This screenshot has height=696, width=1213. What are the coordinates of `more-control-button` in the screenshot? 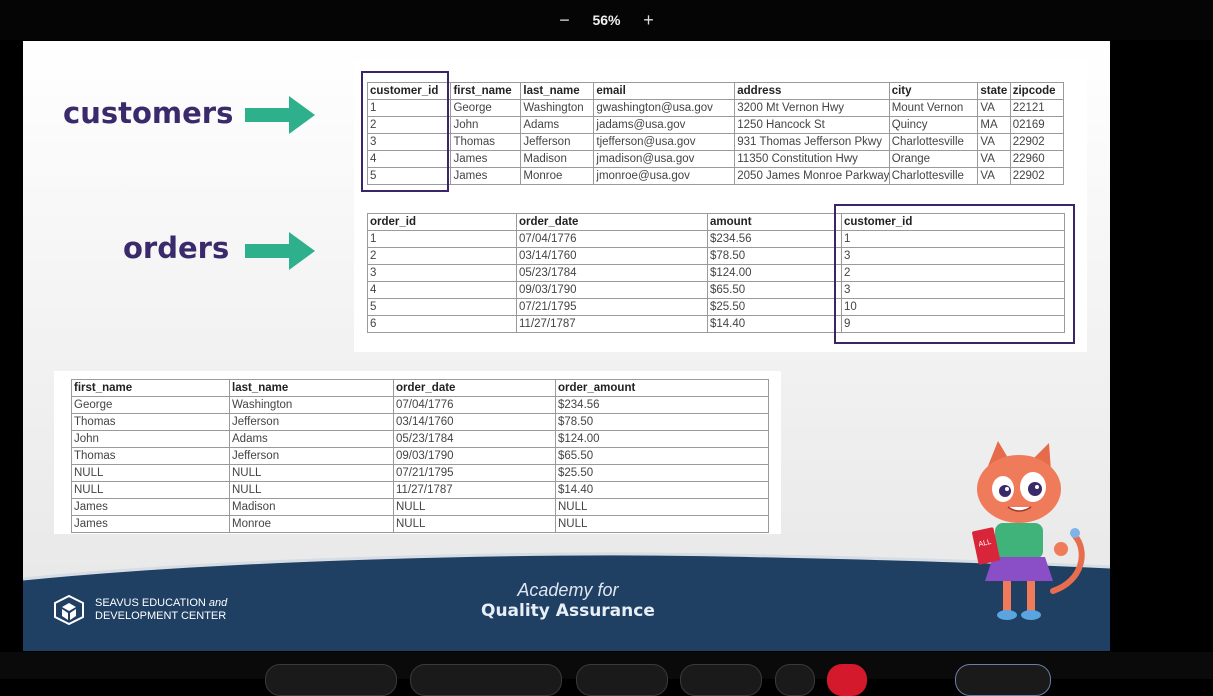 It's located at (795, 680).